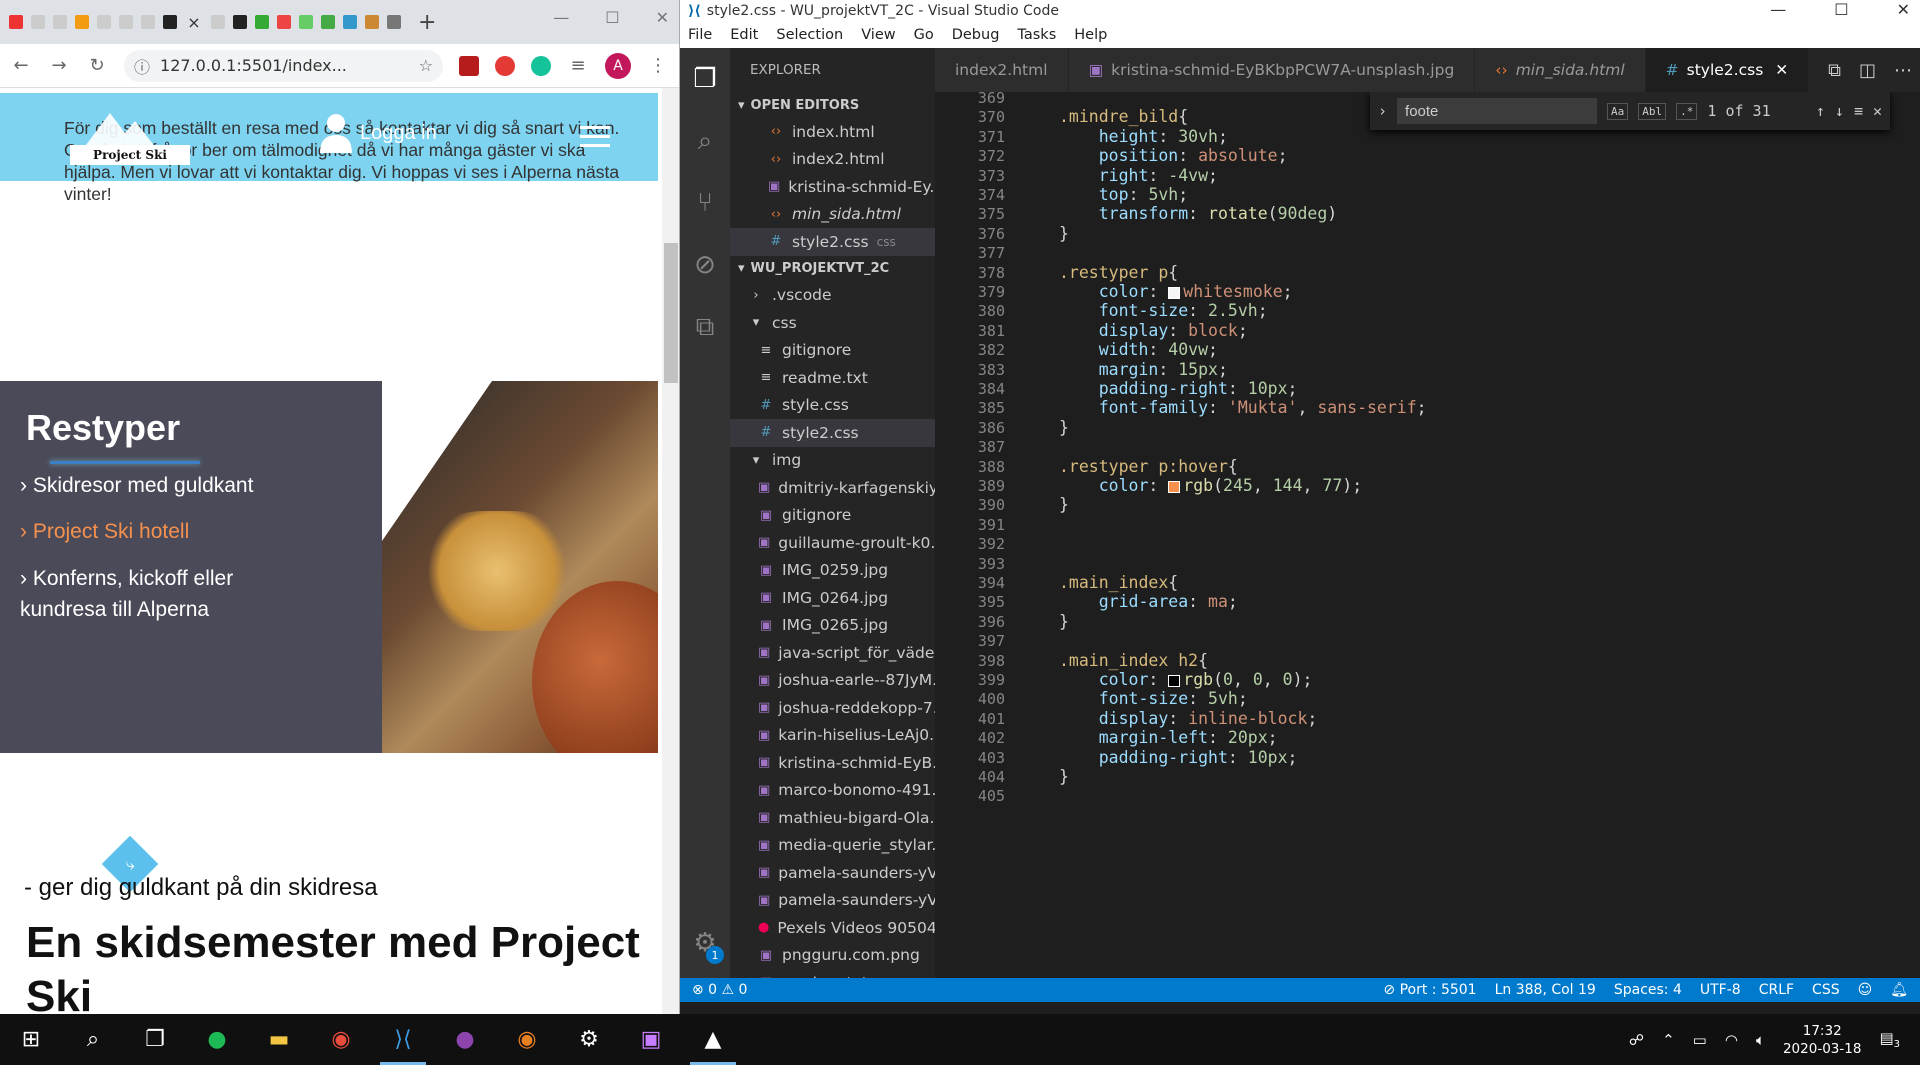  Describe the element at coordinates (1781, 70) in the screenshot. I see `tab-close-icon: ✕` at that location.